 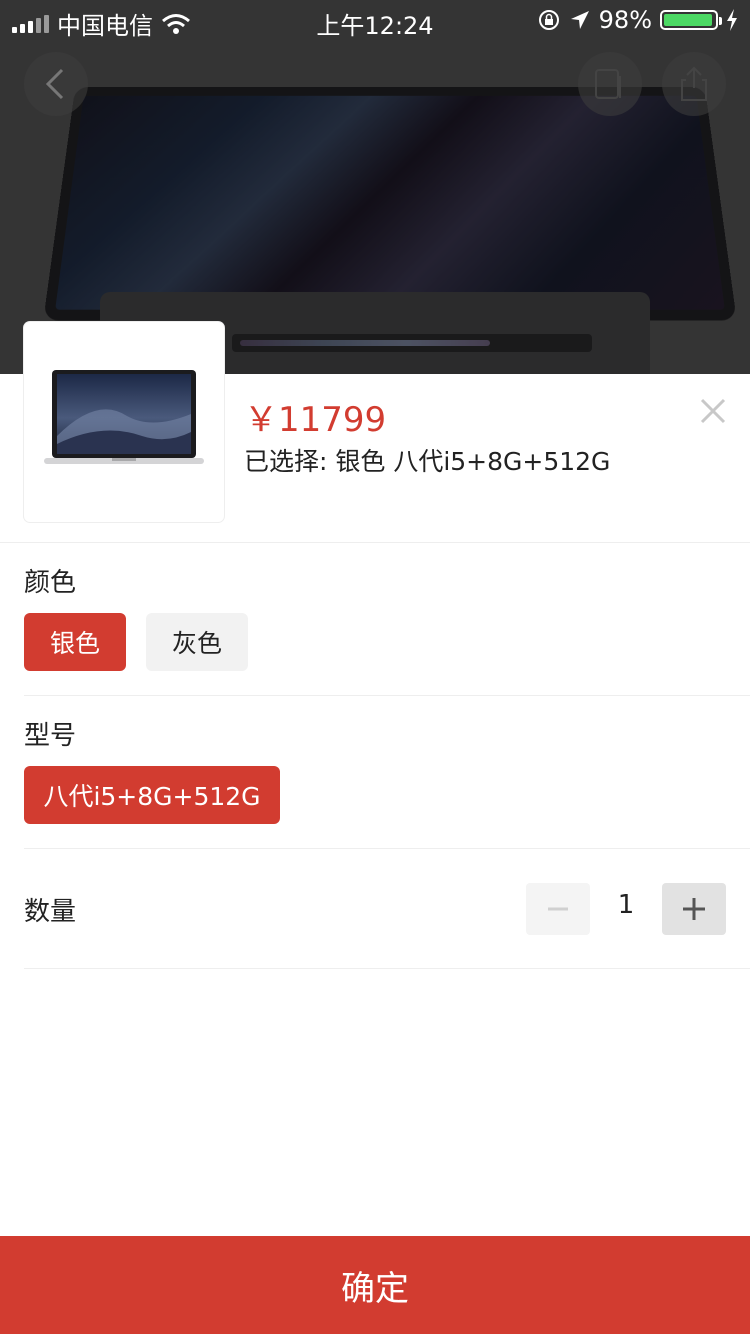 I want to click on quantity-value: 1, so click(x=626, y=905).